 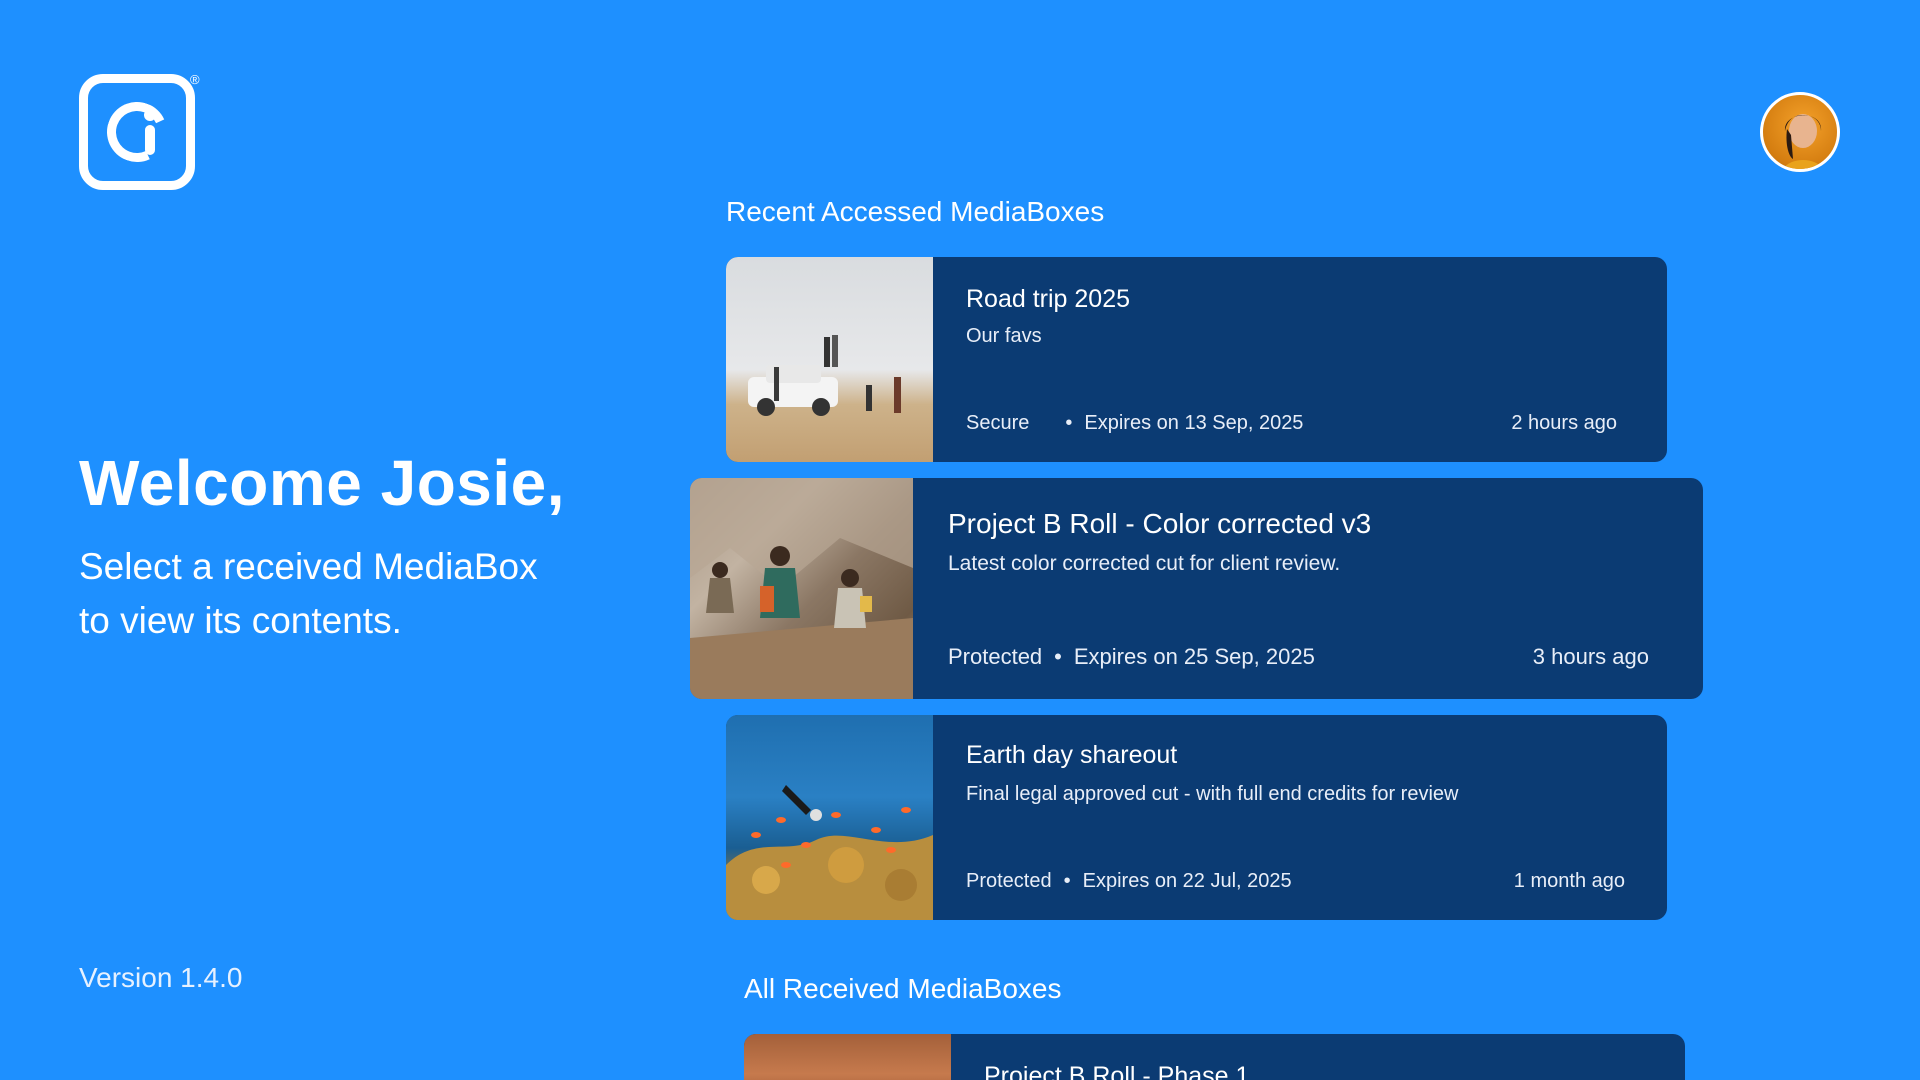 What do you see at coordinates (1048, 299) in the screenshot?
I see `mediabox-title: Road trip 2025` at bounding box center [1048, 299].